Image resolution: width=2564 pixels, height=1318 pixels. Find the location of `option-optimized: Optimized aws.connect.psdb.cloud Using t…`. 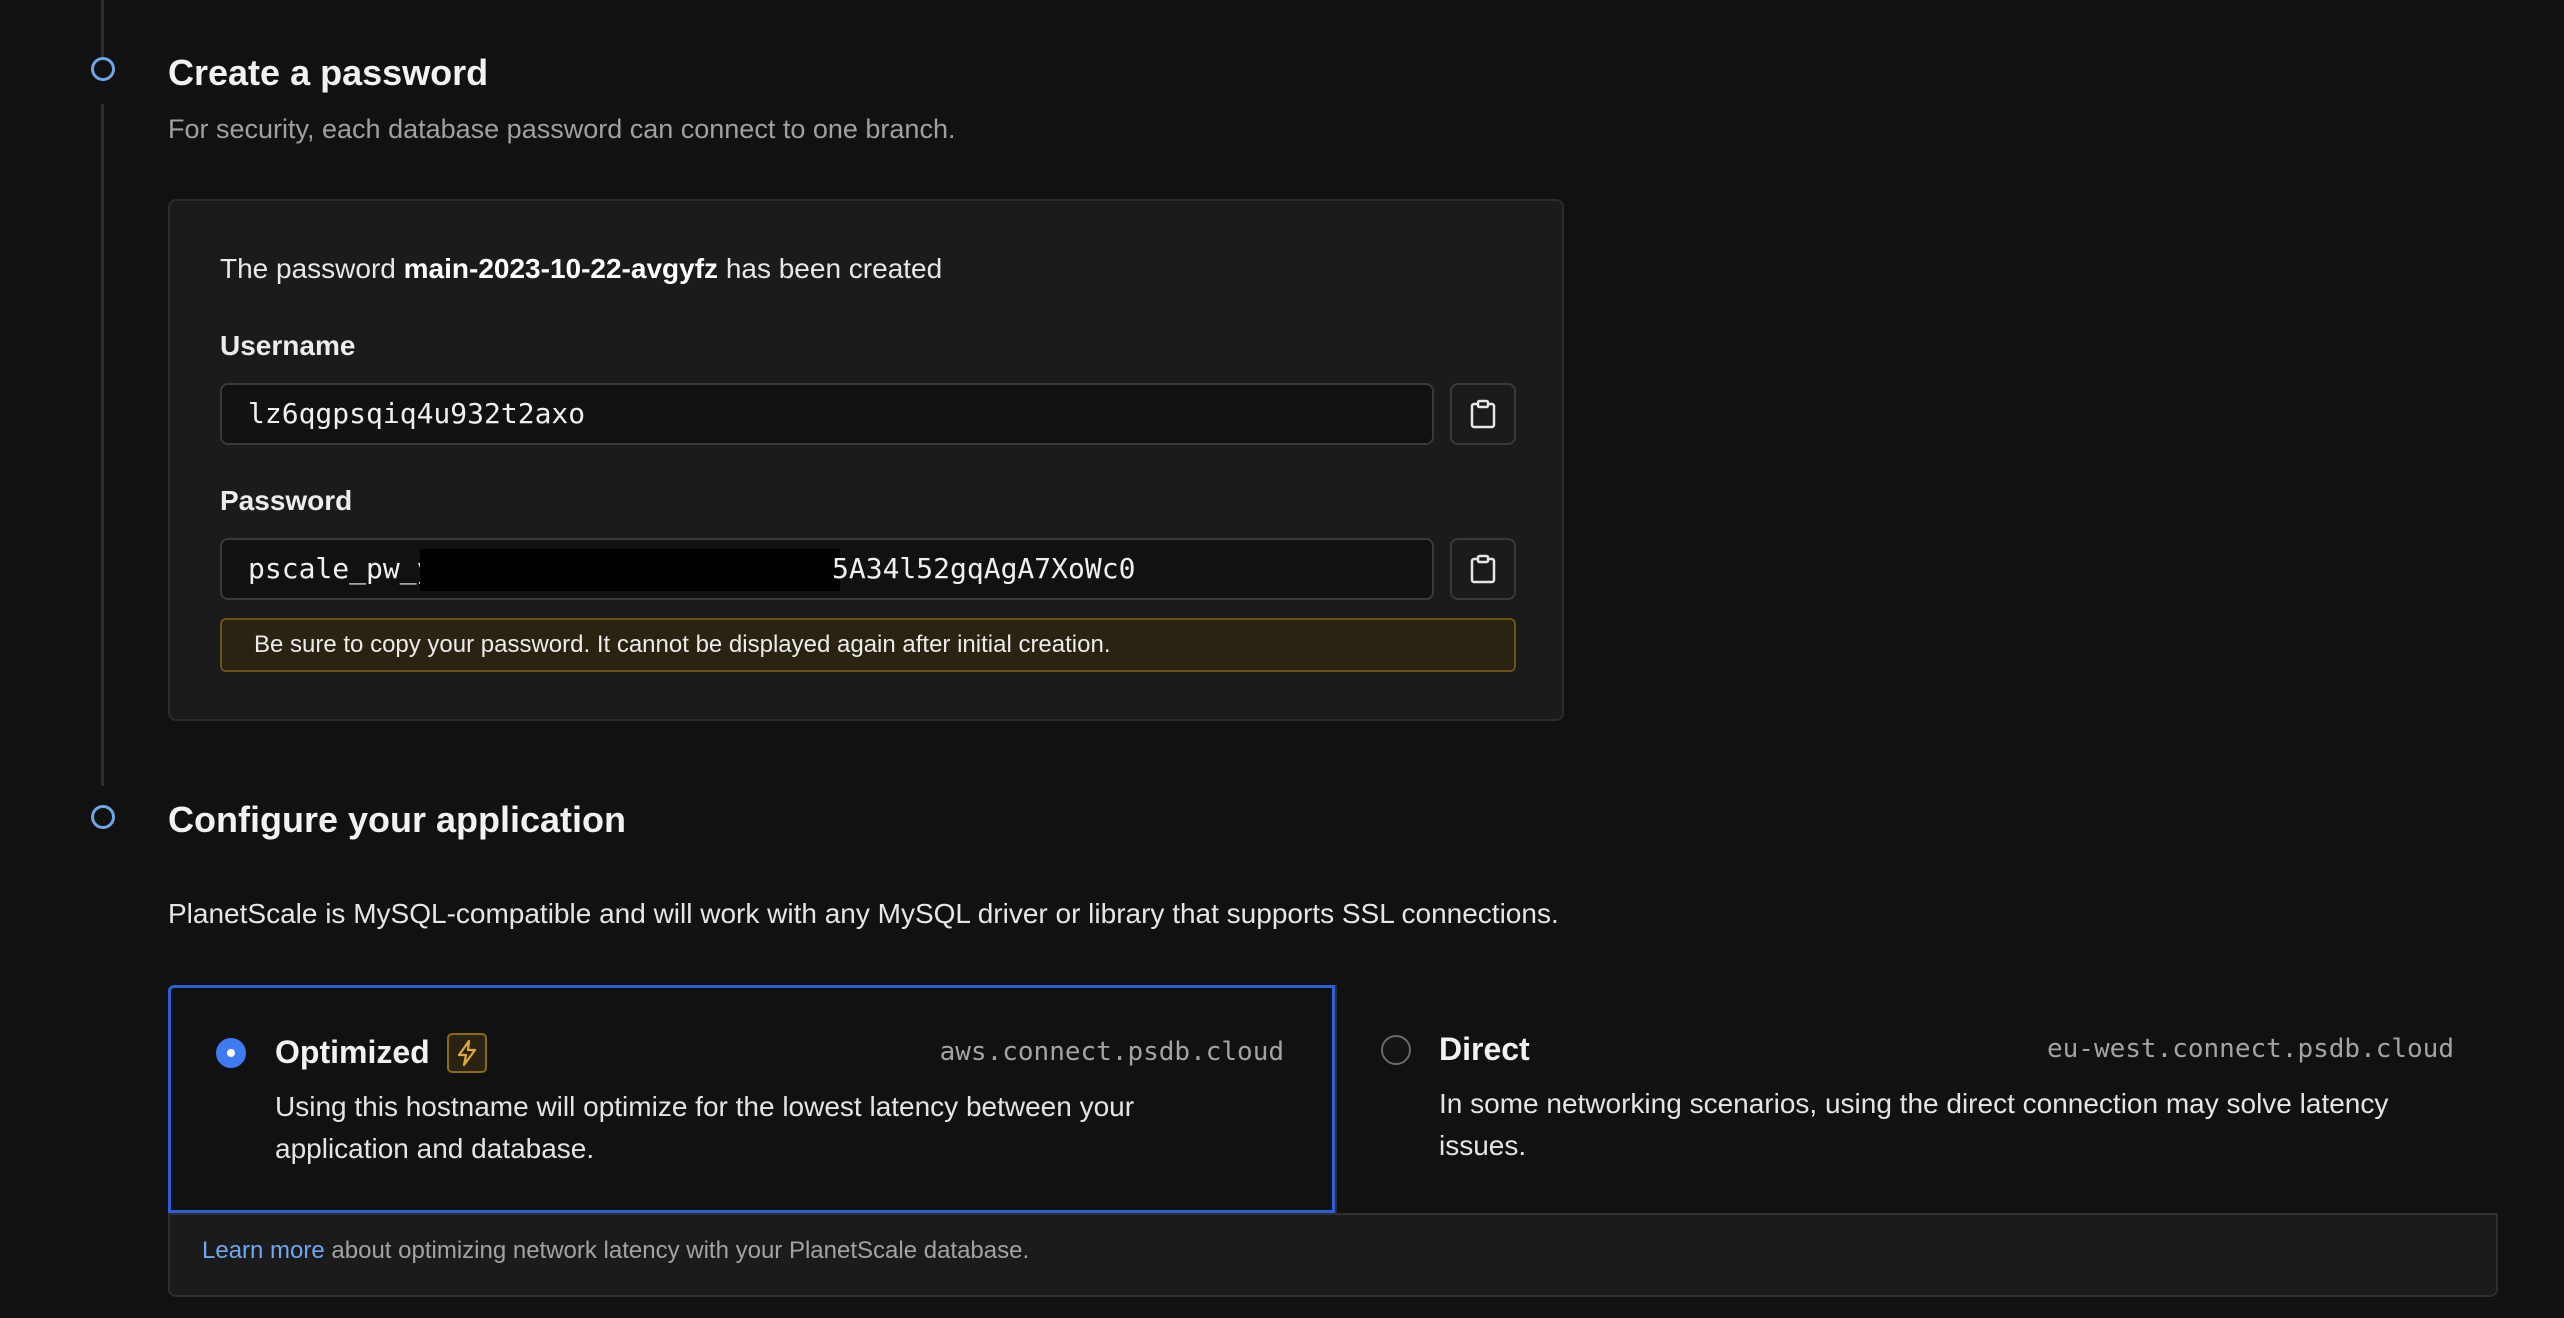

option-optimized: Optimized aws.connect.psdb.cloud Using t… is located at coordinates (751, 1099).